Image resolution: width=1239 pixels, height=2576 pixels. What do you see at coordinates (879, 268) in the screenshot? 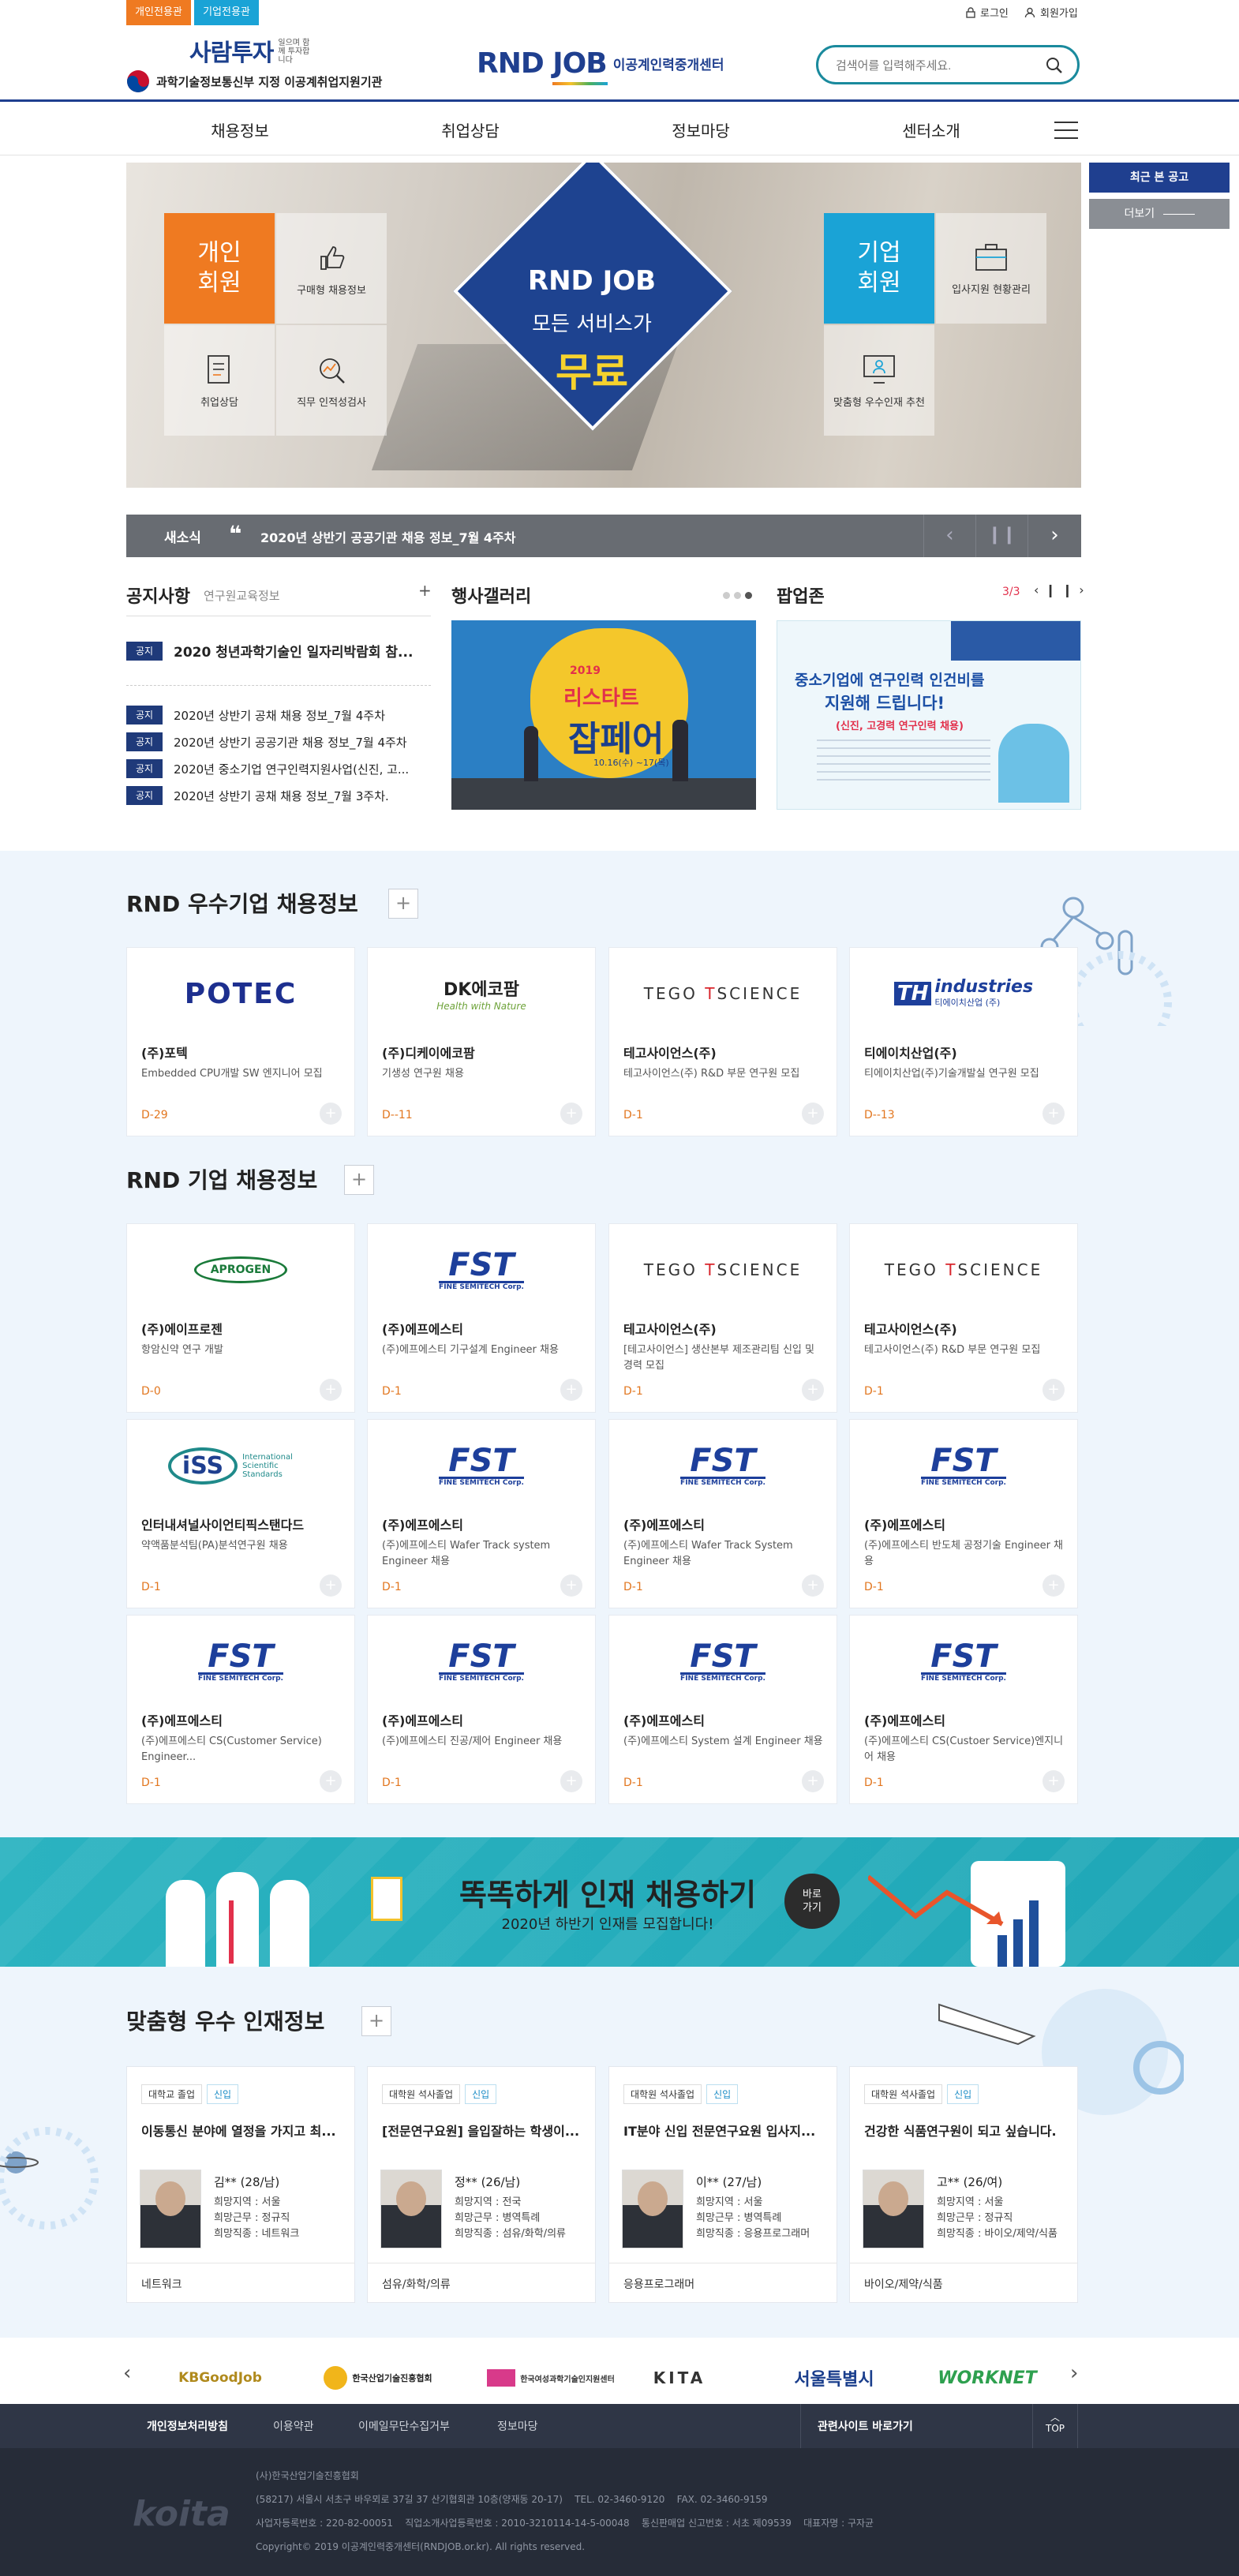
I see `corporate-member-box: 기업 회원` at bounding box center [879, 268].